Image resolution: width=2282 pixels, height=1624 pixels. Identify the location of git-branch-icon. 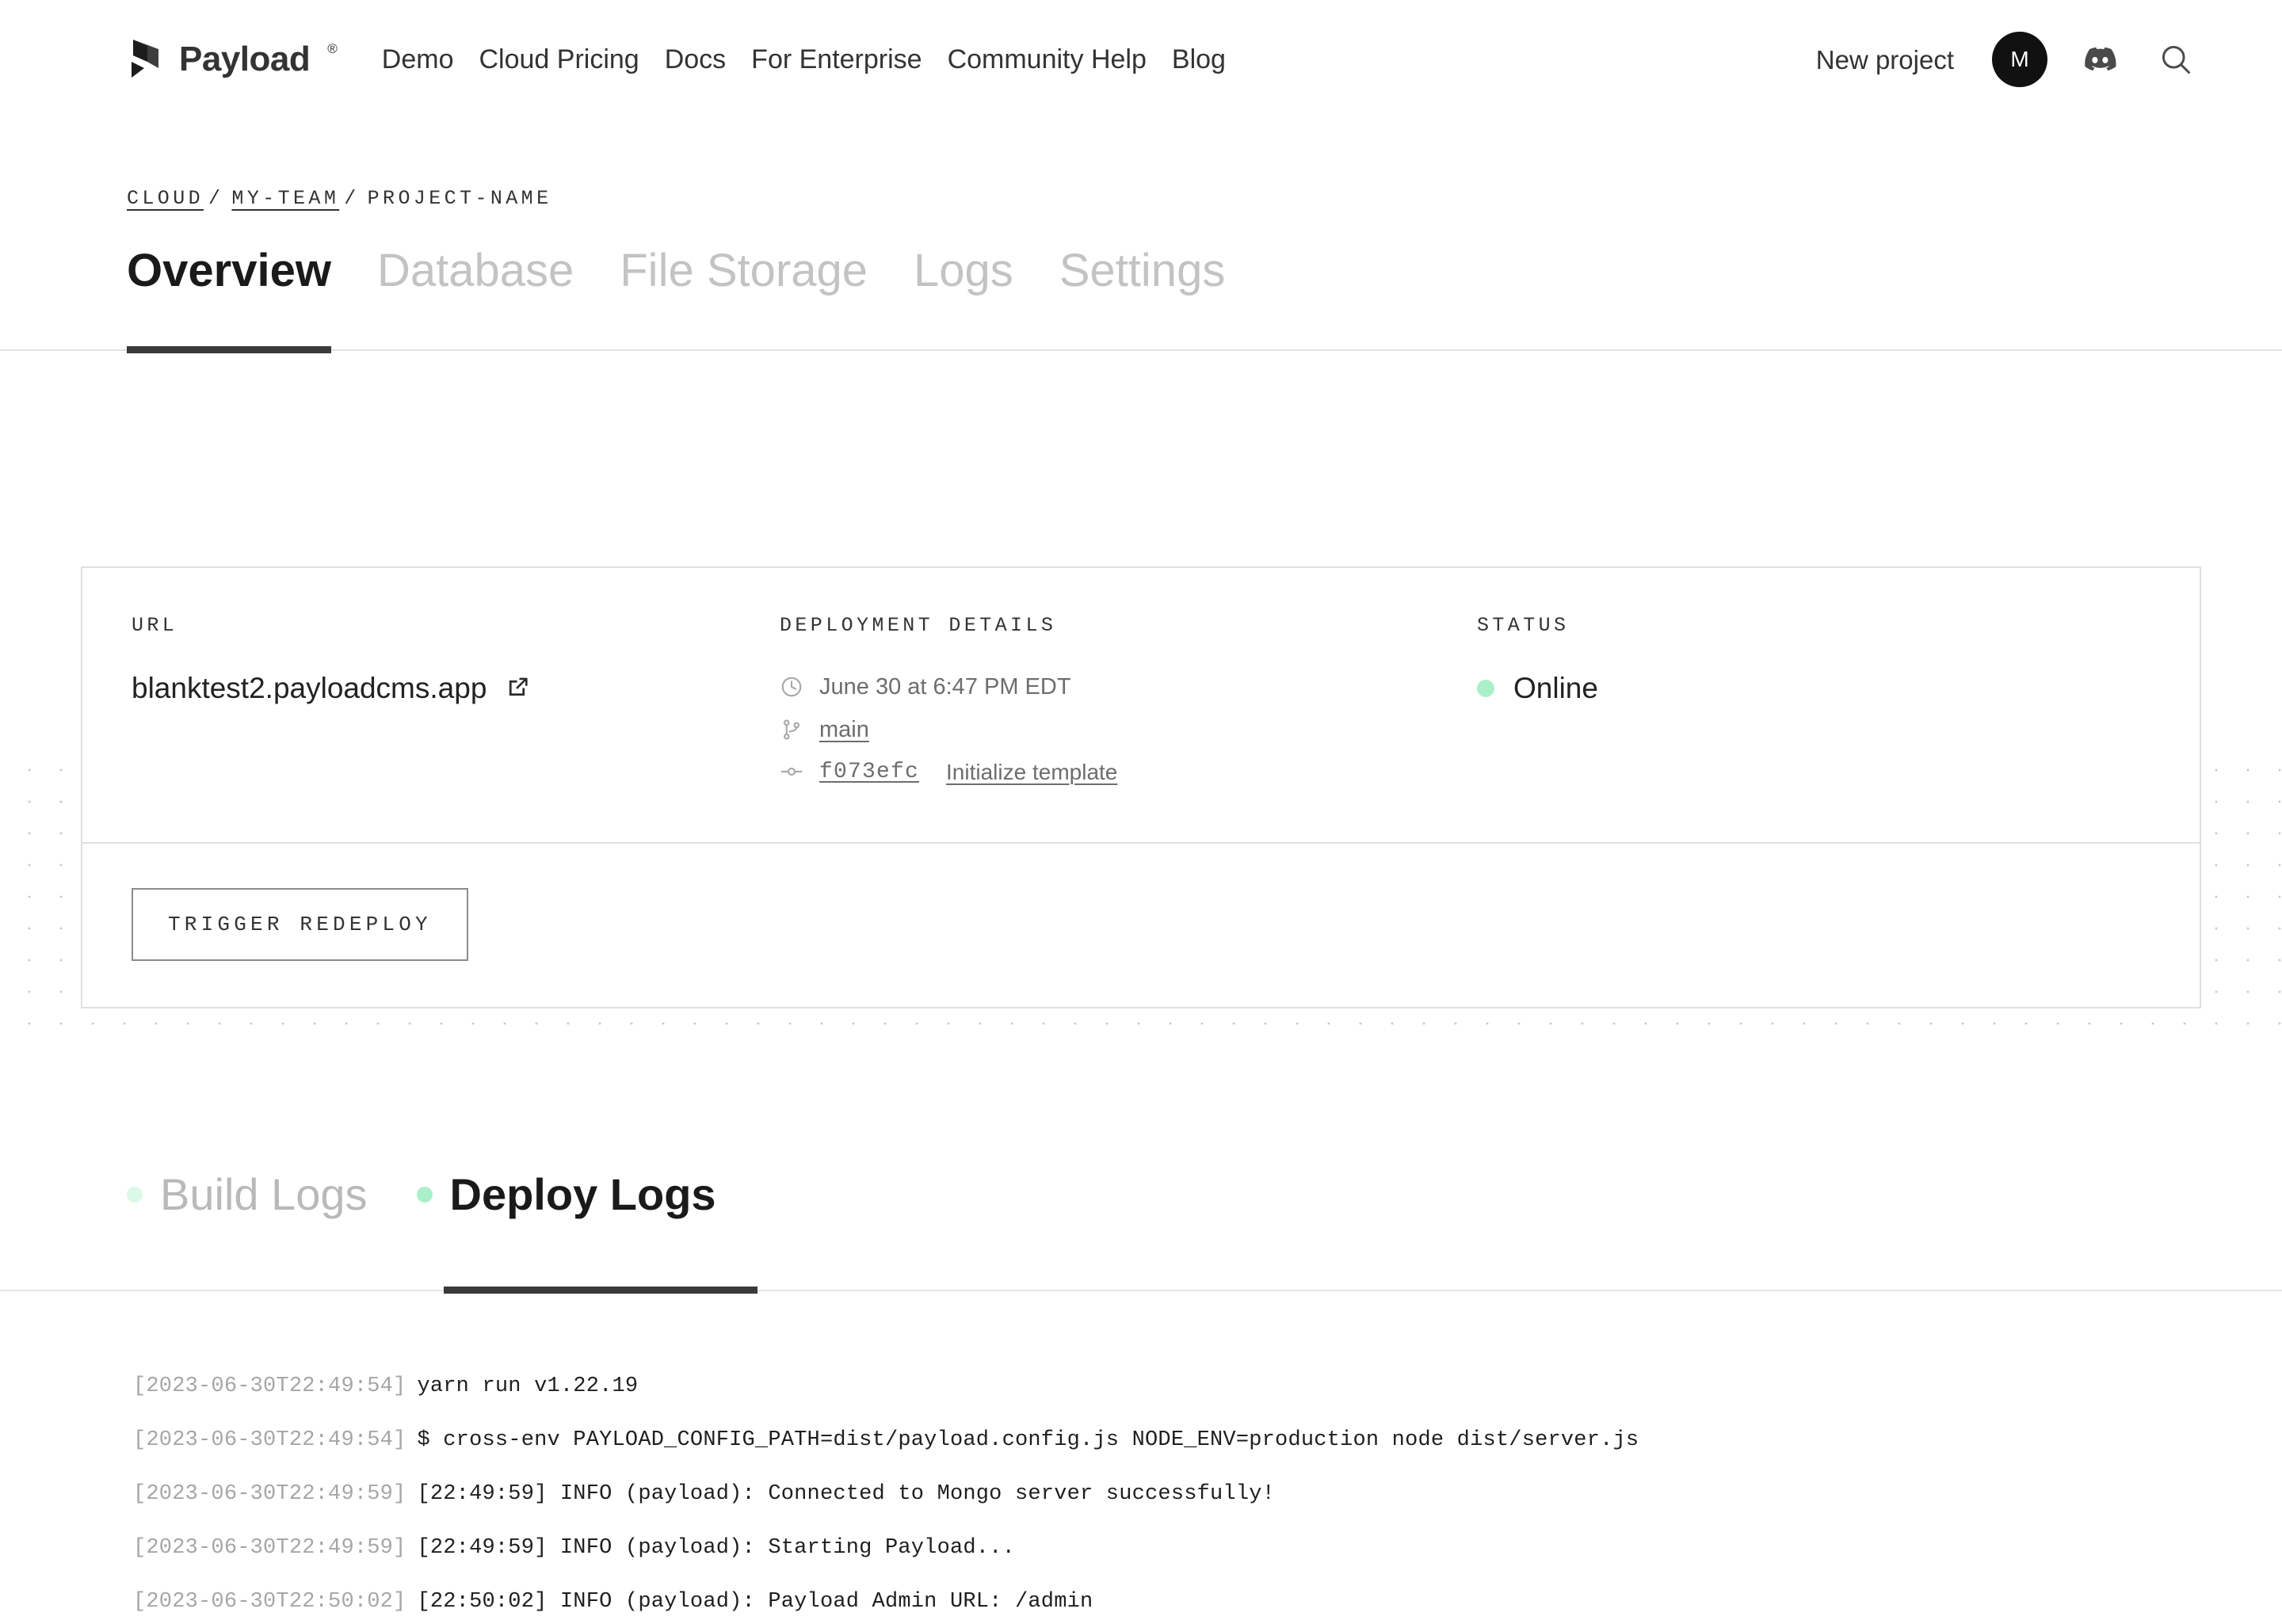
(791, 730).